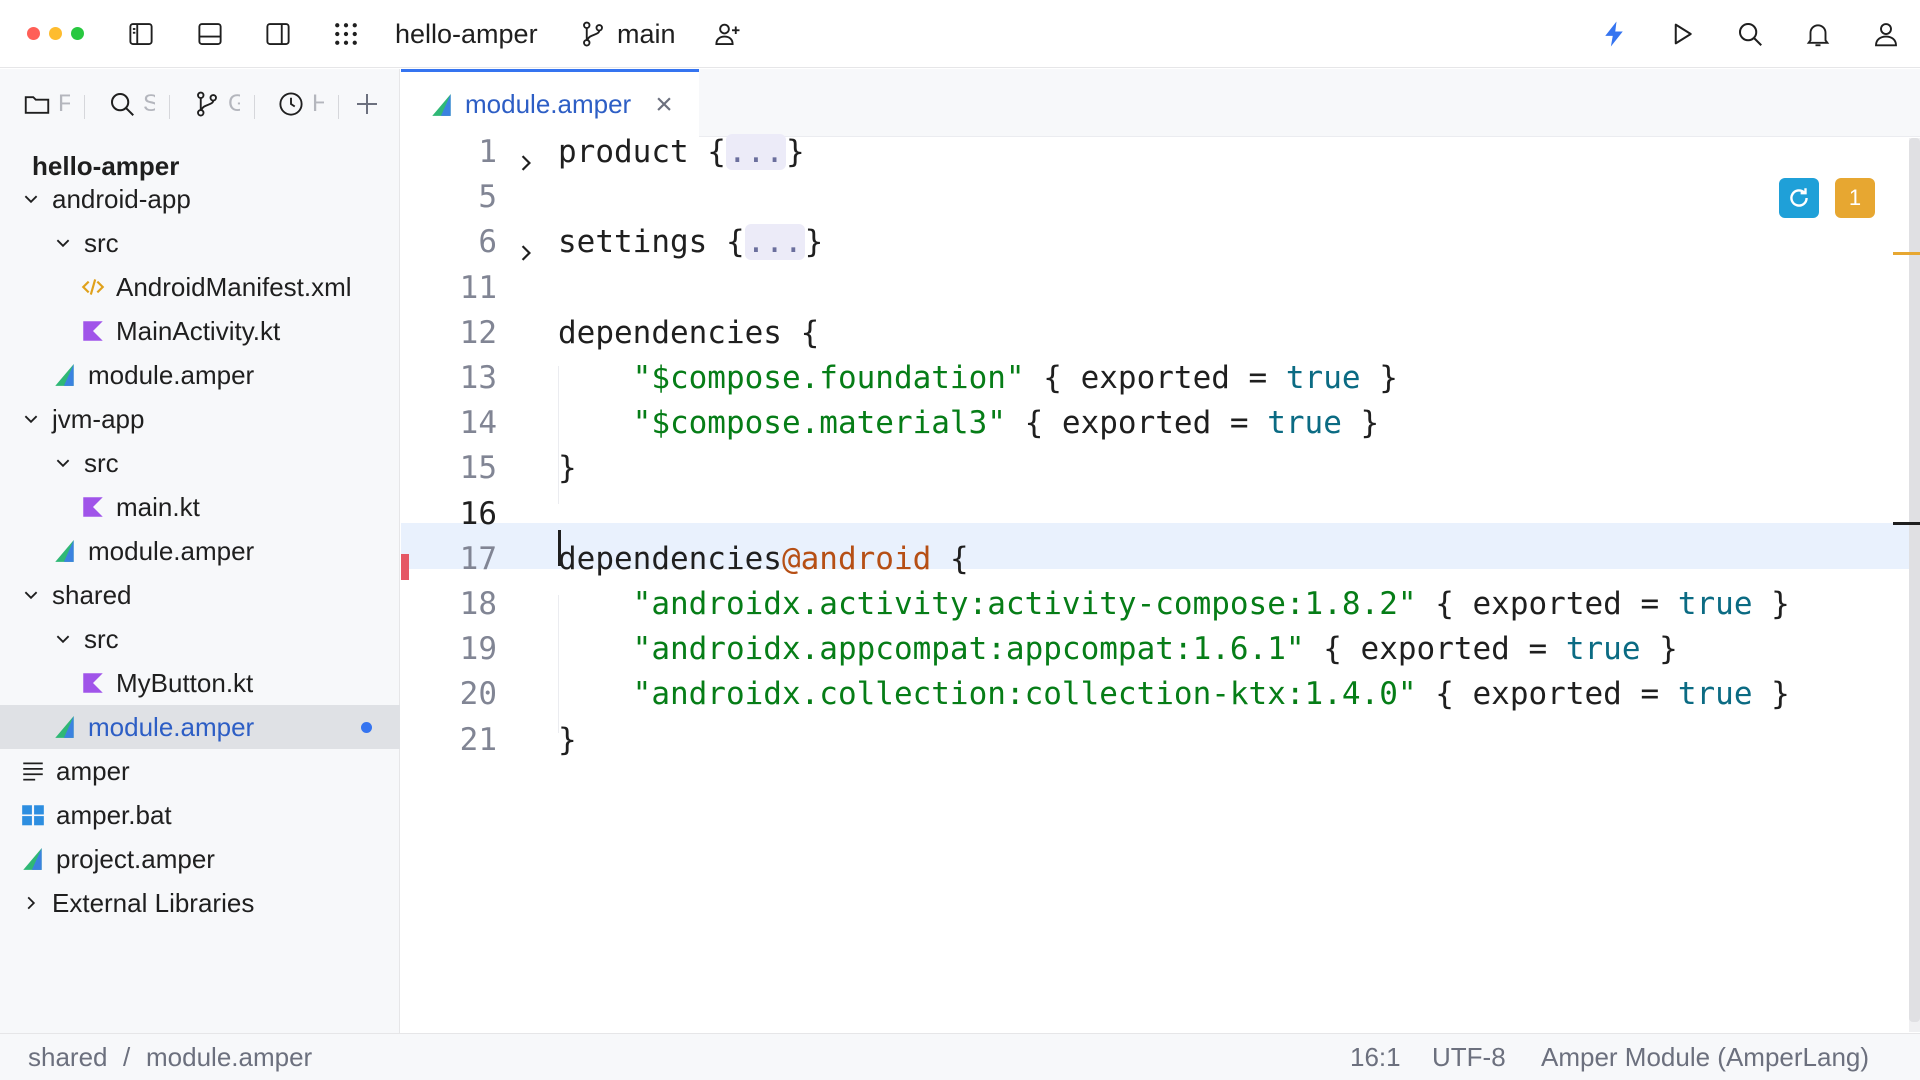  I want to click on tree-item-label: amper.bat, so click(114, 814).